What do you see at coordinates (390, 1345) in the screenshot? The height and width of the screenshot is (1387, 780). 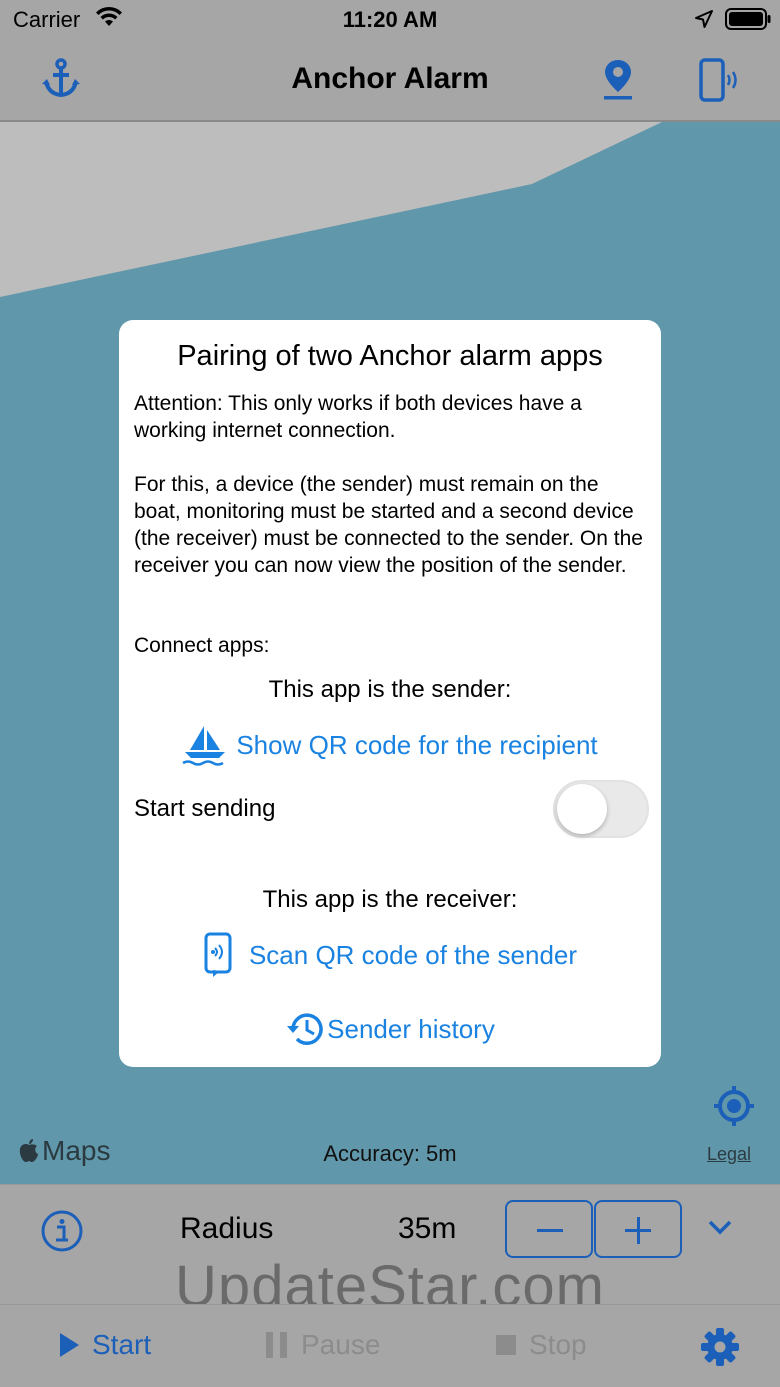 I see `tab-bar: Start Pause Stop` at bounding box center [390, 1345].